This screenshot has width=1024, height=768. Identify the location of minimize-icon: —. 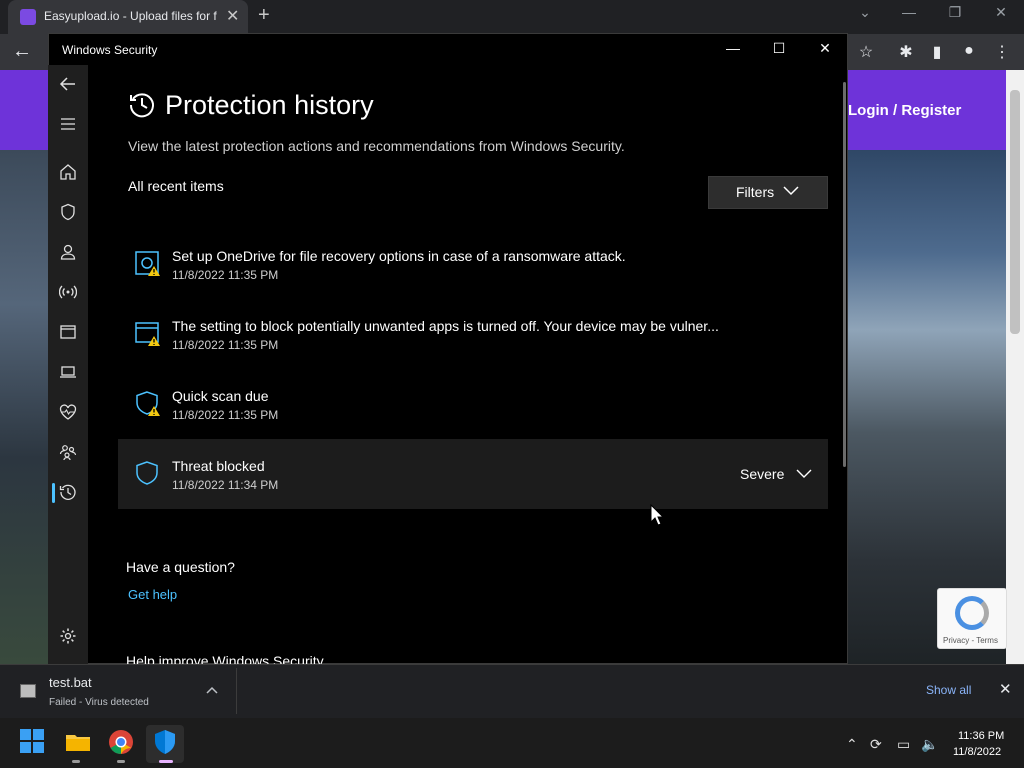
(733, 48).